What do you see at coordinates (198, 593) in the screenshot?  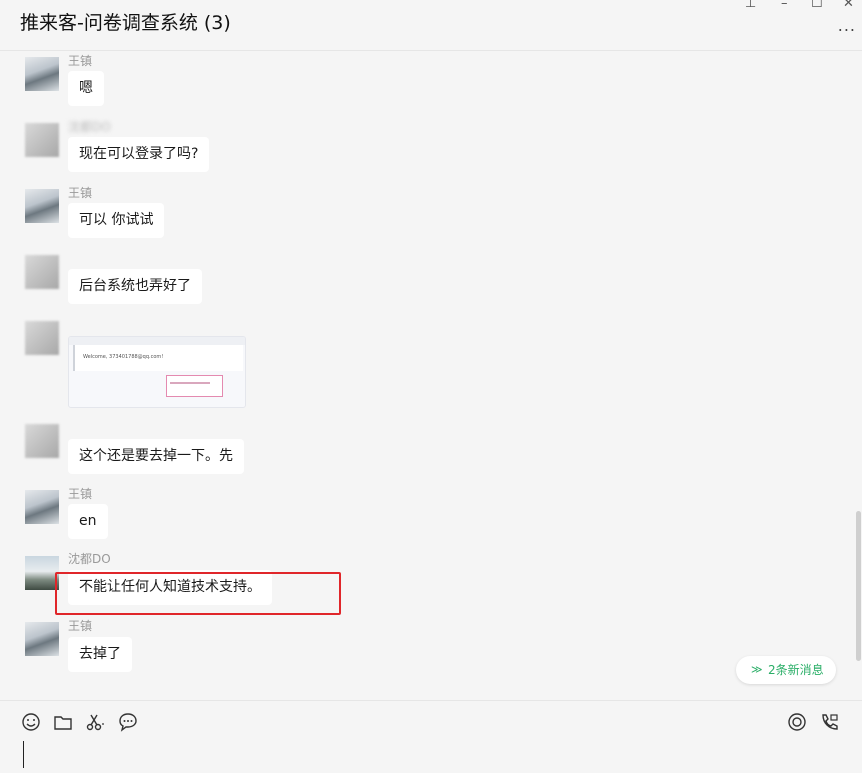 I see `highlight-annotation` at bounding box center [198, 593].